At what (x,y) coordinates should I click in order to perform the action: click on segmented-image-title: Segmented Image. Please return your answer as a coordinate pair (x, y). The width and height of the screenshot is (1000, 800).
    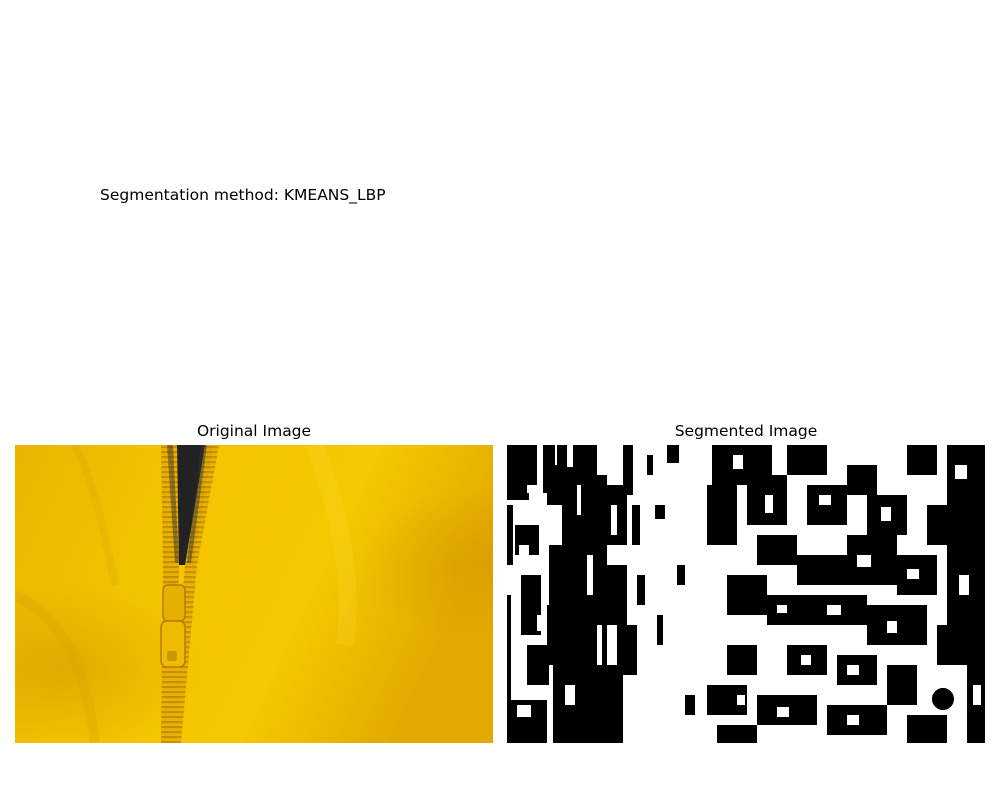
    Looking at the image, I should click on (746, 431).